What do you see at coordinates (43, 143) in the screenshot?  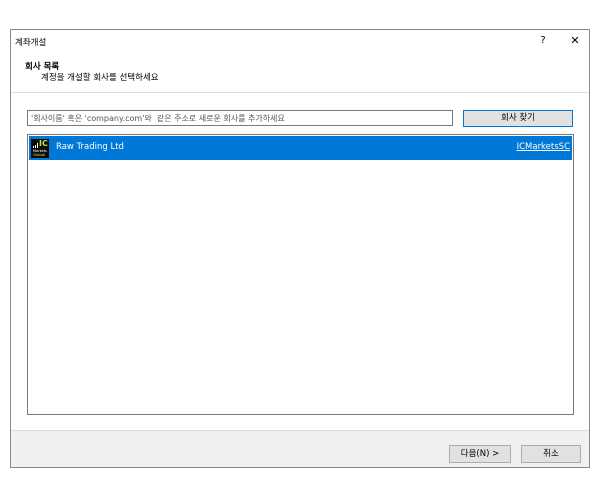 I see `logo-ic-text: IC` at bounding box center [43, 143].